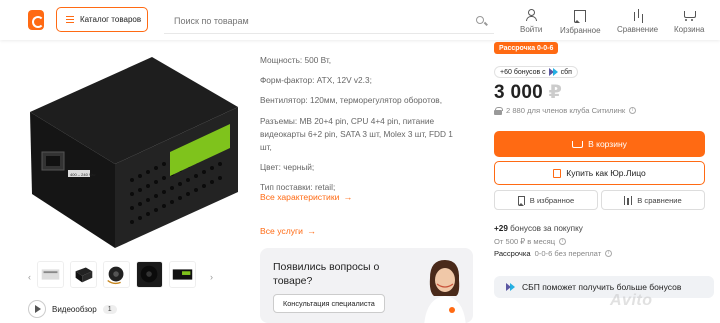 The height and width of the screenshot is (323, 720). What do you see at coordinates (480, 20) in the screenshot?
I see `search-icon` at bounding box center [480, 20].